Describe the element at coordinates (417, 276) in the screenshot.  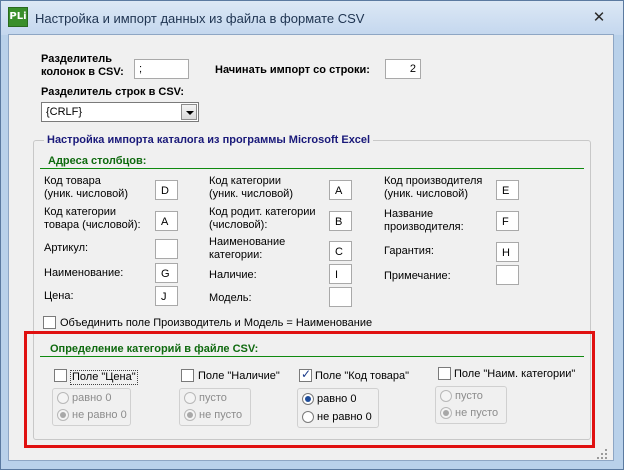
I see `field-note-label: Примечание:` at that location.